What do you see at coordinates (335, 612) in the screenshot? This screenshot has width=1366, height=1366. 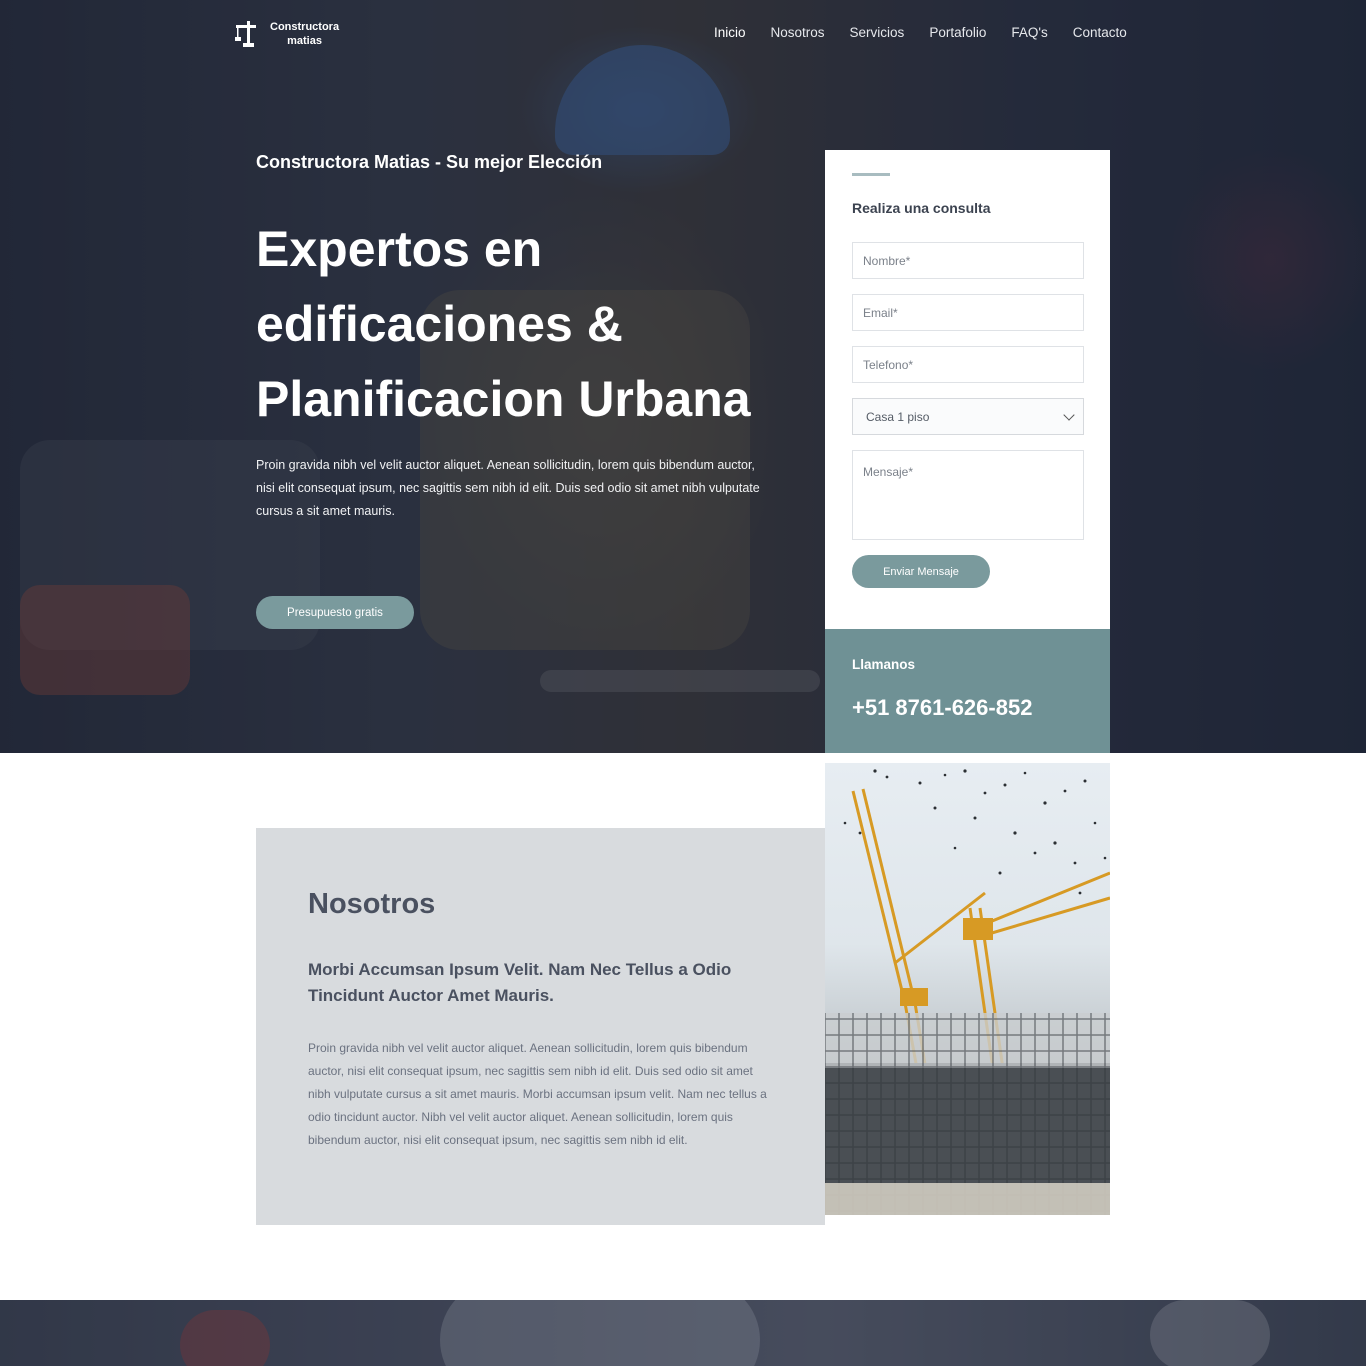 I see `free-quote-button: Presupuesto gratis` at bounding box center [335, 612].